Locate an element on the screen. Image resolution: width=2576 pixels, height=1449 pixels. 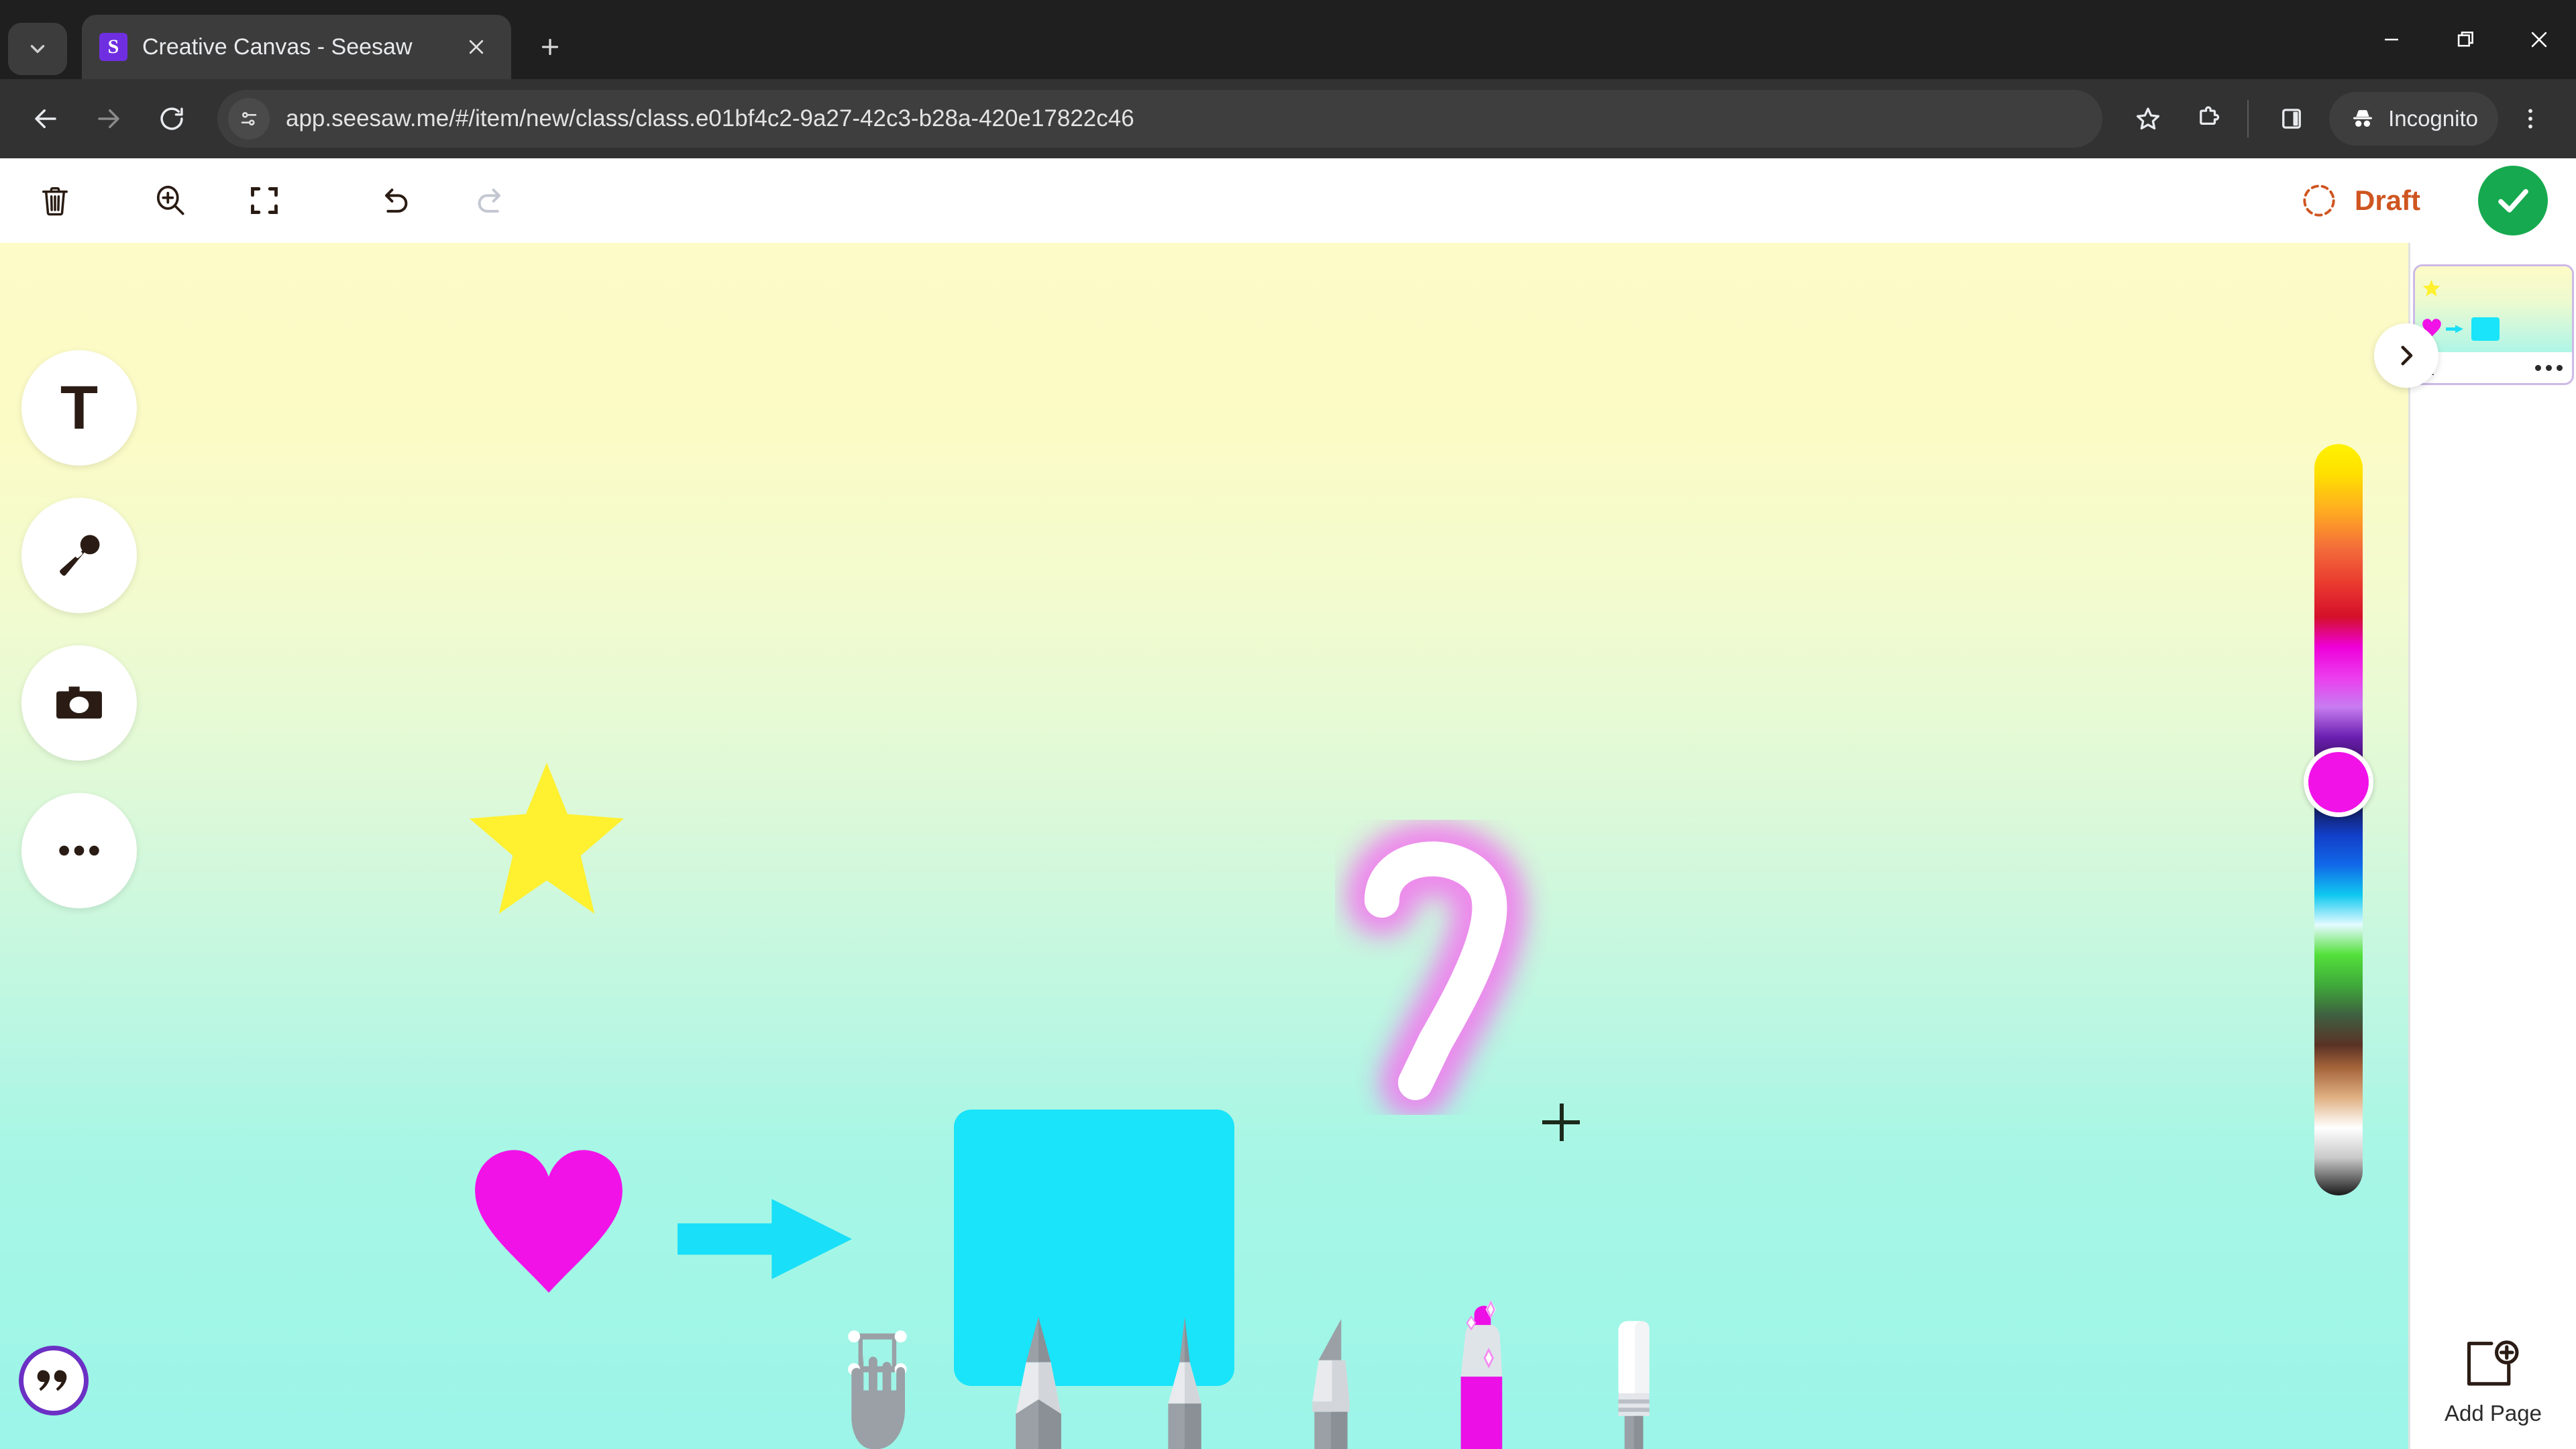
forward-button is located at coordinates (108, 119).